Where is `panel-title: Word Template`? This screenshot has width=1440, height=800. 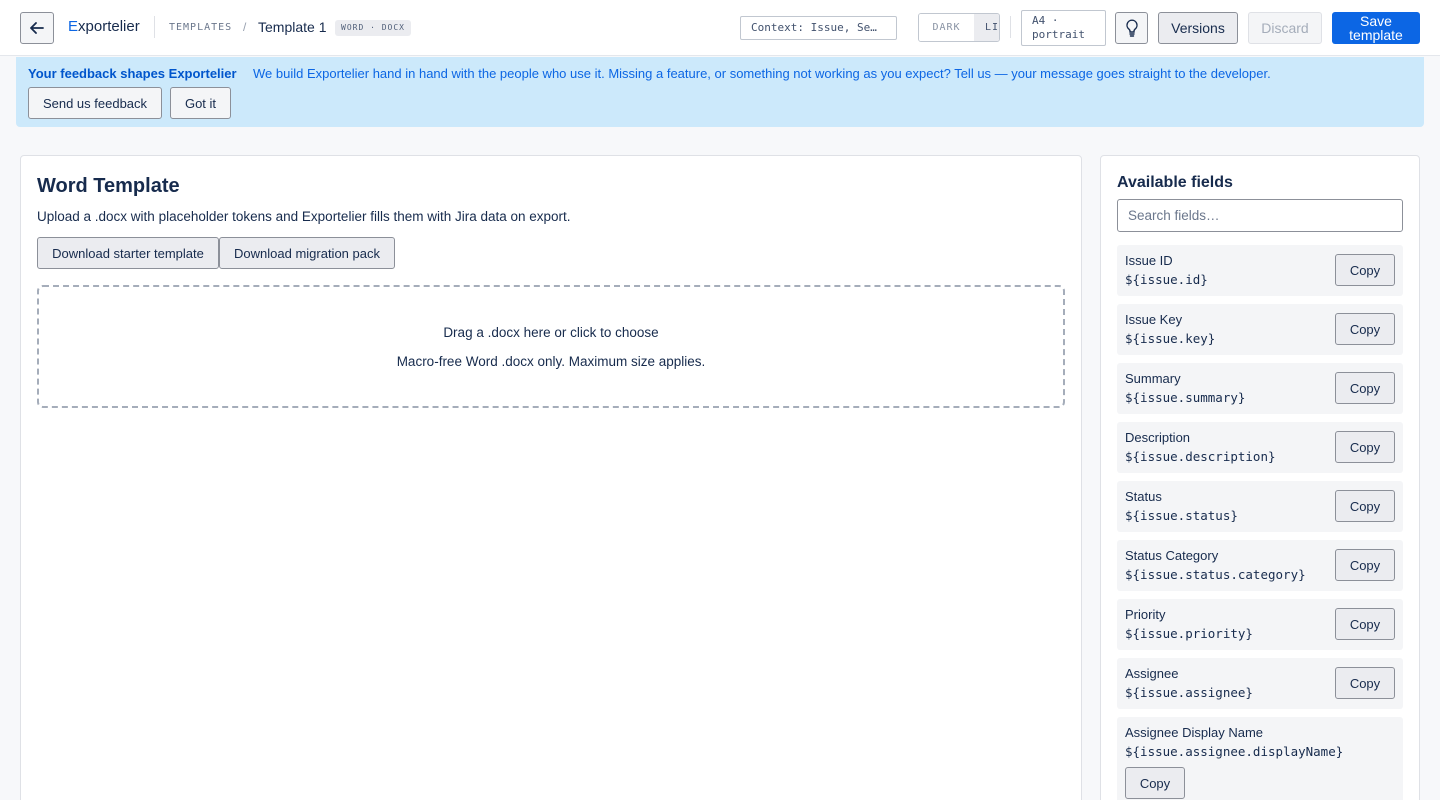 panel-title: Word Template is located at coordinates (108, 186).